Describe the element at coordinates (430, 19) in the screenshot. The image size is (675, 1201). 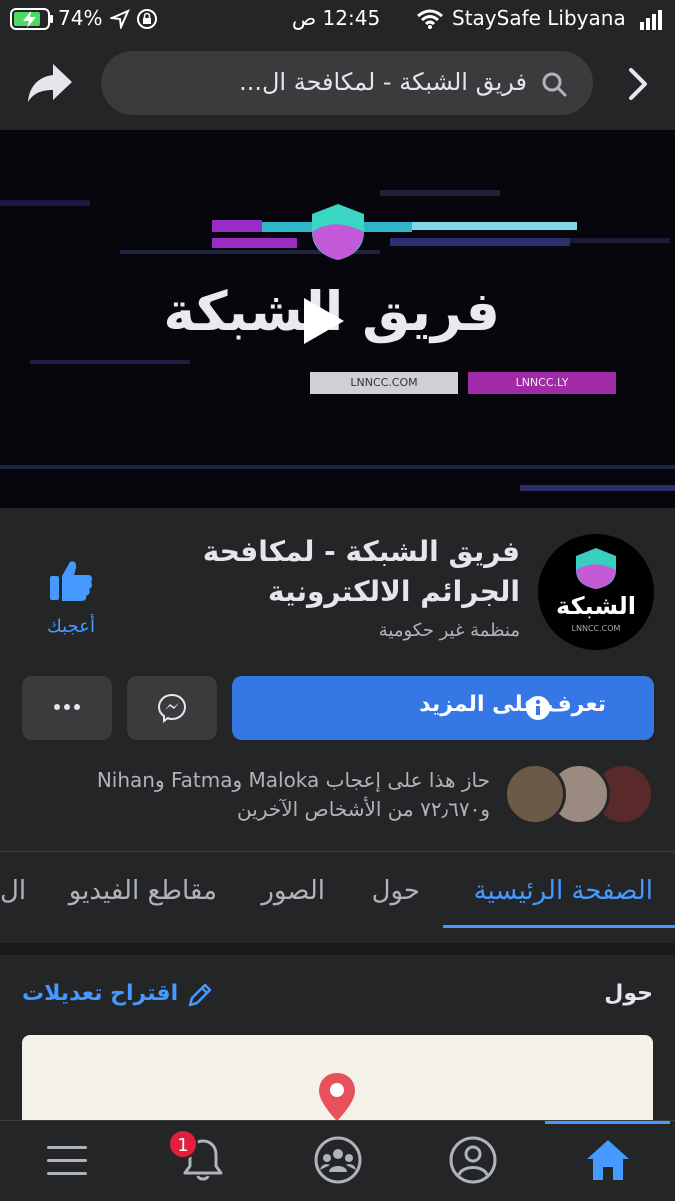
I see `wifi-icon` at that location.